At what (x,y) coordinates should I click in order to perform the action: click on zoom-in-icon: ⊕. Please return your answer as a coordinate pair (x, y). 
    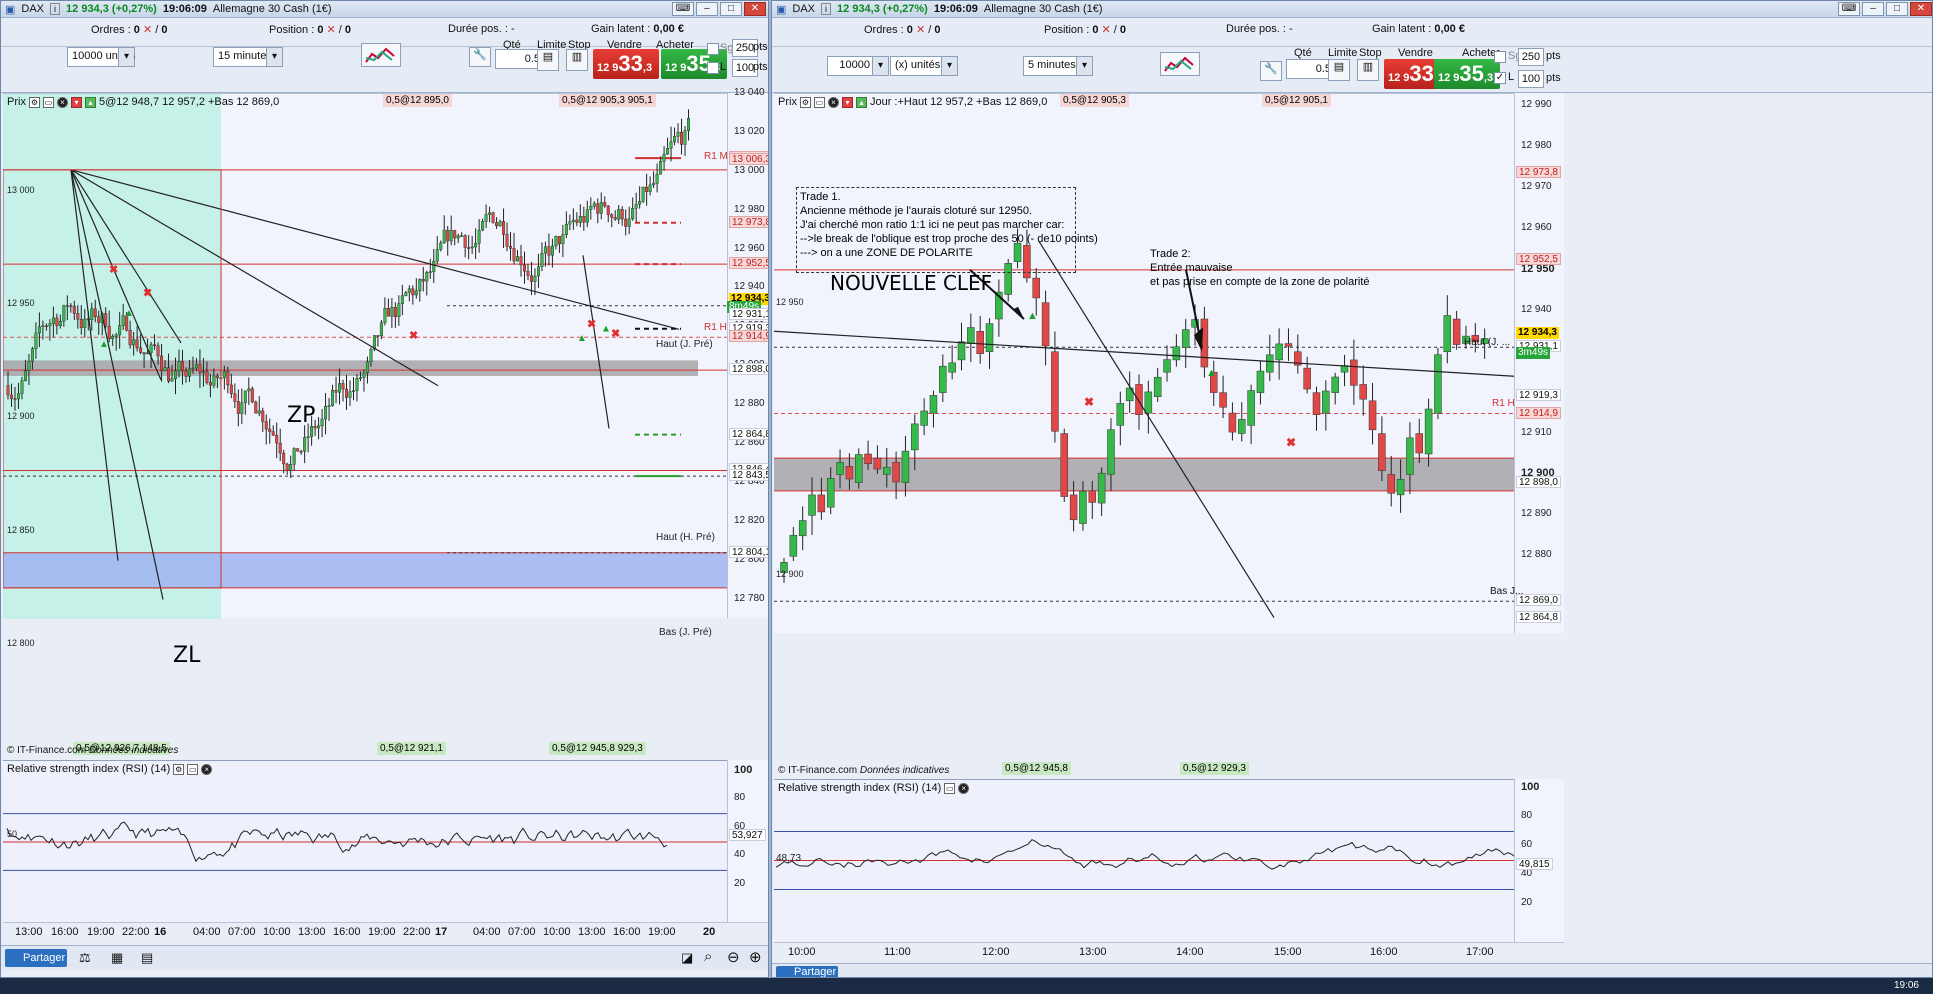
    Looking at the image, I should click on (755, 957).